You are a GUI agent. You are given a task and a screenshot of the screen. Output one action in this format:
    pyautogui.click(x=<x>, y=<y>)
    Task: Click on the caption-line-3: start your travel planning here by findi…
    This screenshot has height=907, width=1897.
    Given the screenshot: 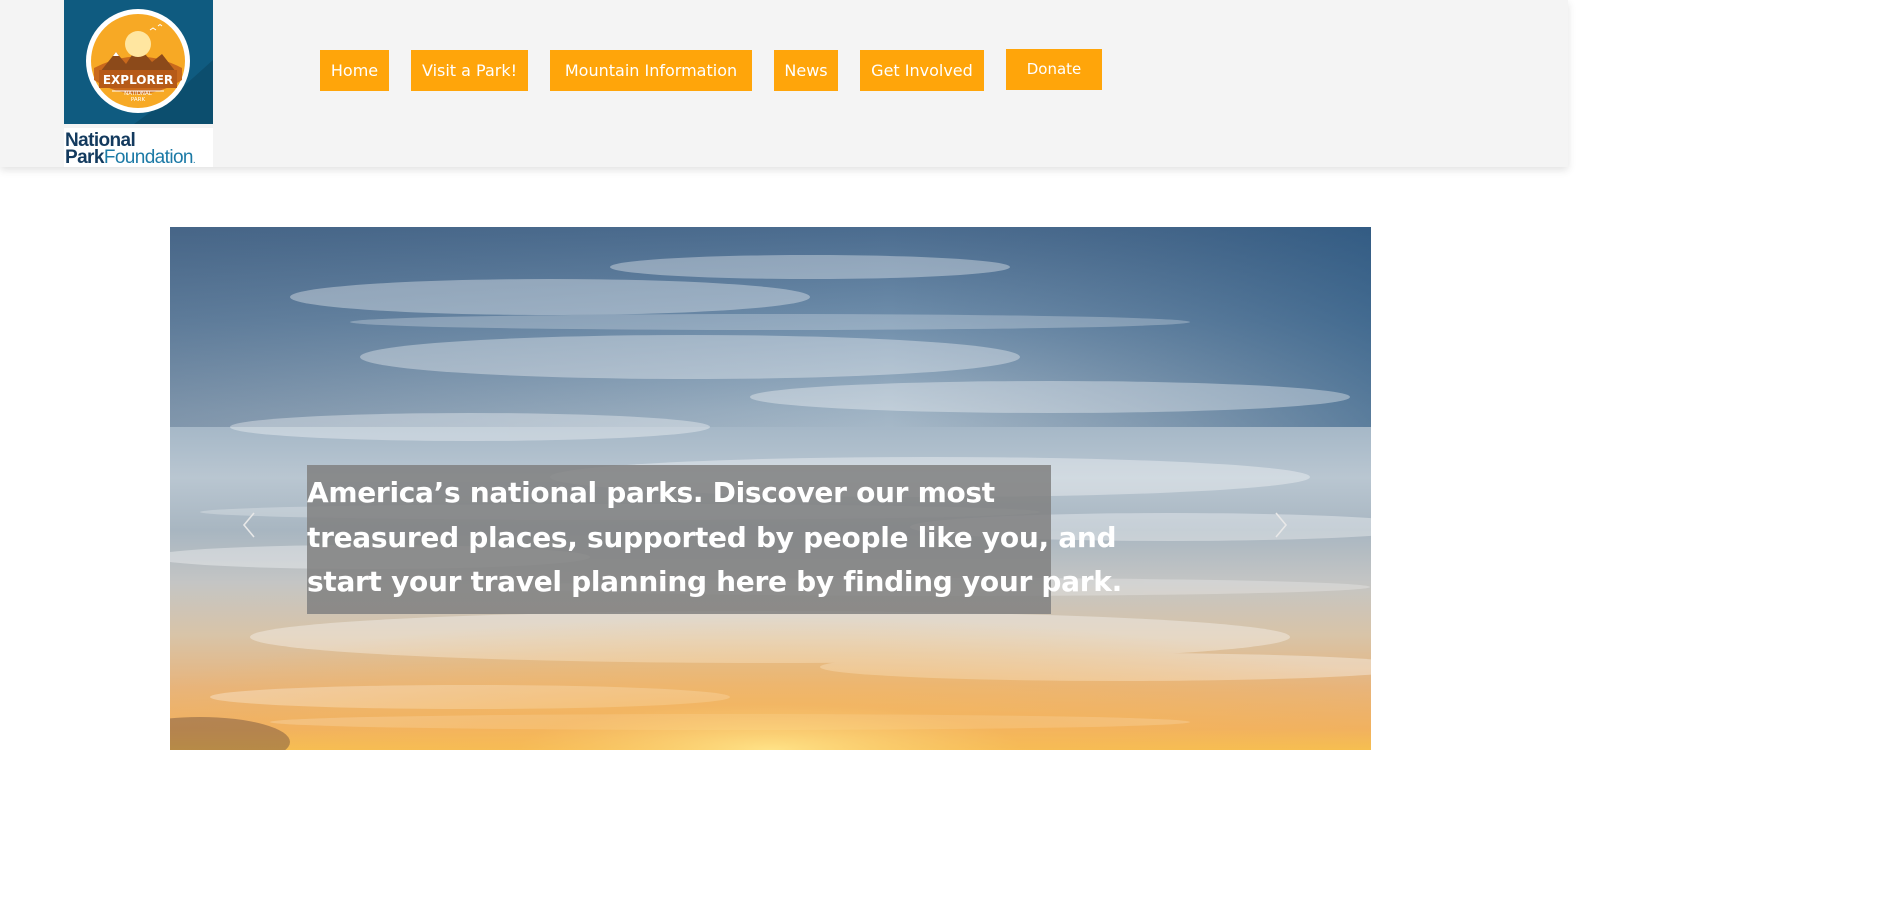 What is the action you would take?
    pyautogui.click(x=714, y=581)
    